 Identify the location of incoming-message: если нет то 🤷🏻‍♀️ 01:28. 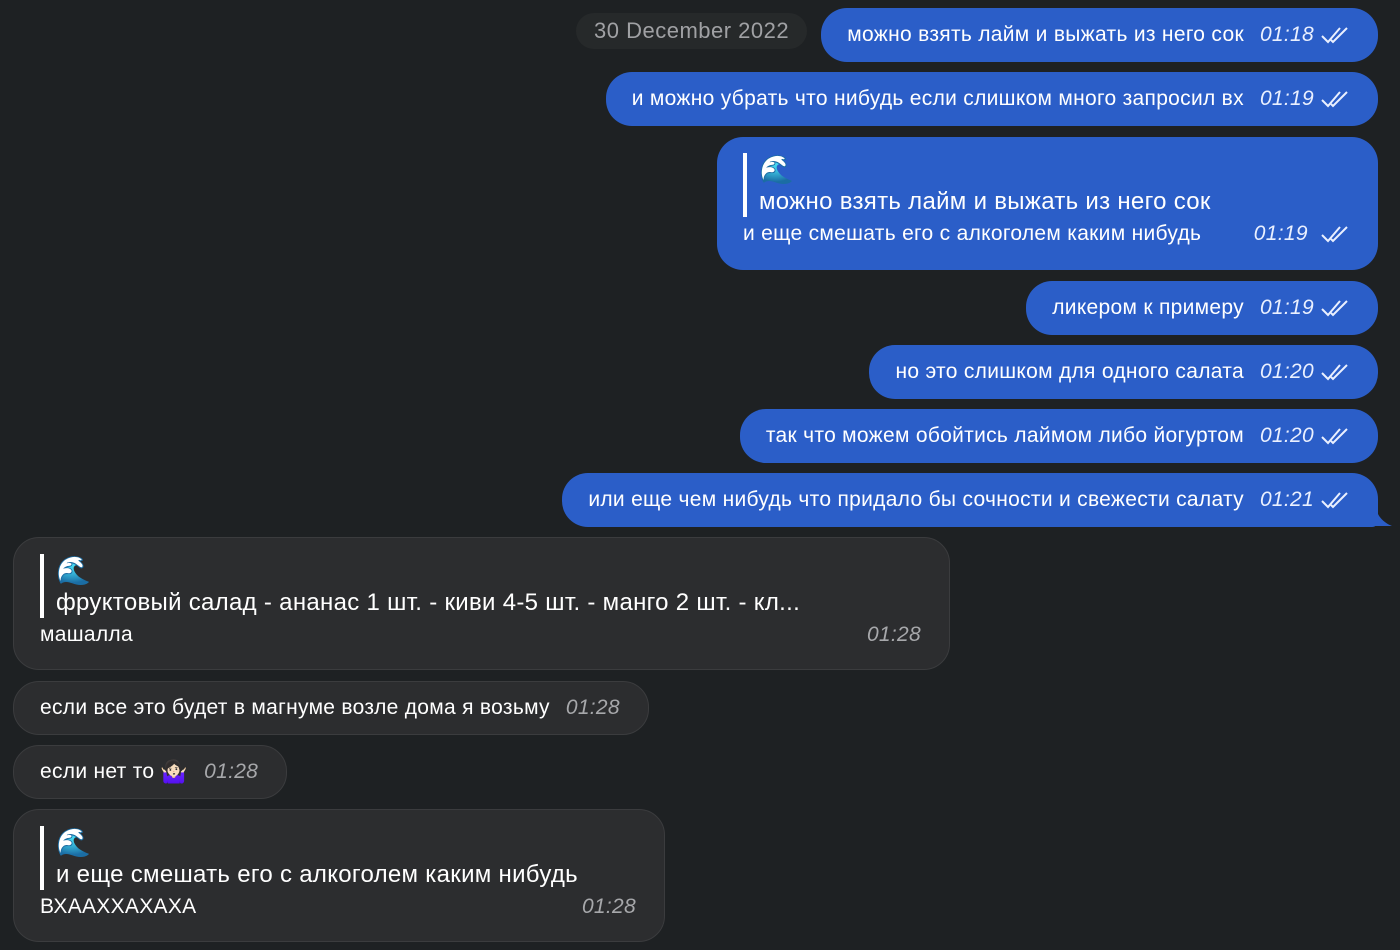
(150, 772).